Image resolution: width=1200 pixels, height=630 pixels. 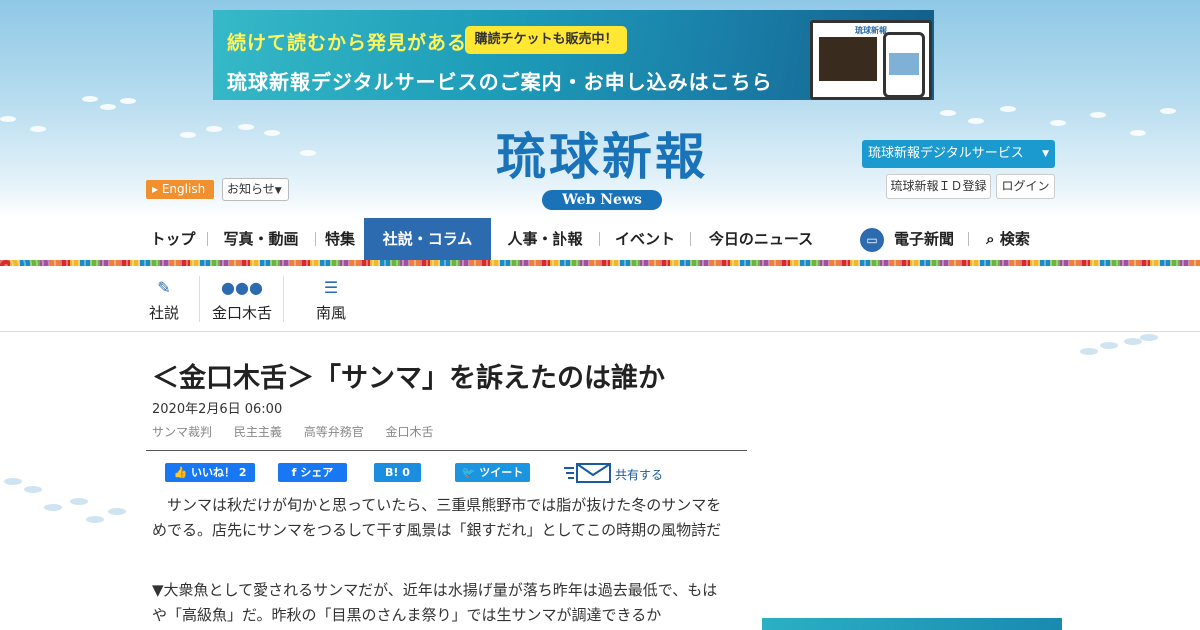 What do you see at coordinates (251, 189) in the screenshot?
I see `notice-label: お知らせ` at bounding box center [251, 189].